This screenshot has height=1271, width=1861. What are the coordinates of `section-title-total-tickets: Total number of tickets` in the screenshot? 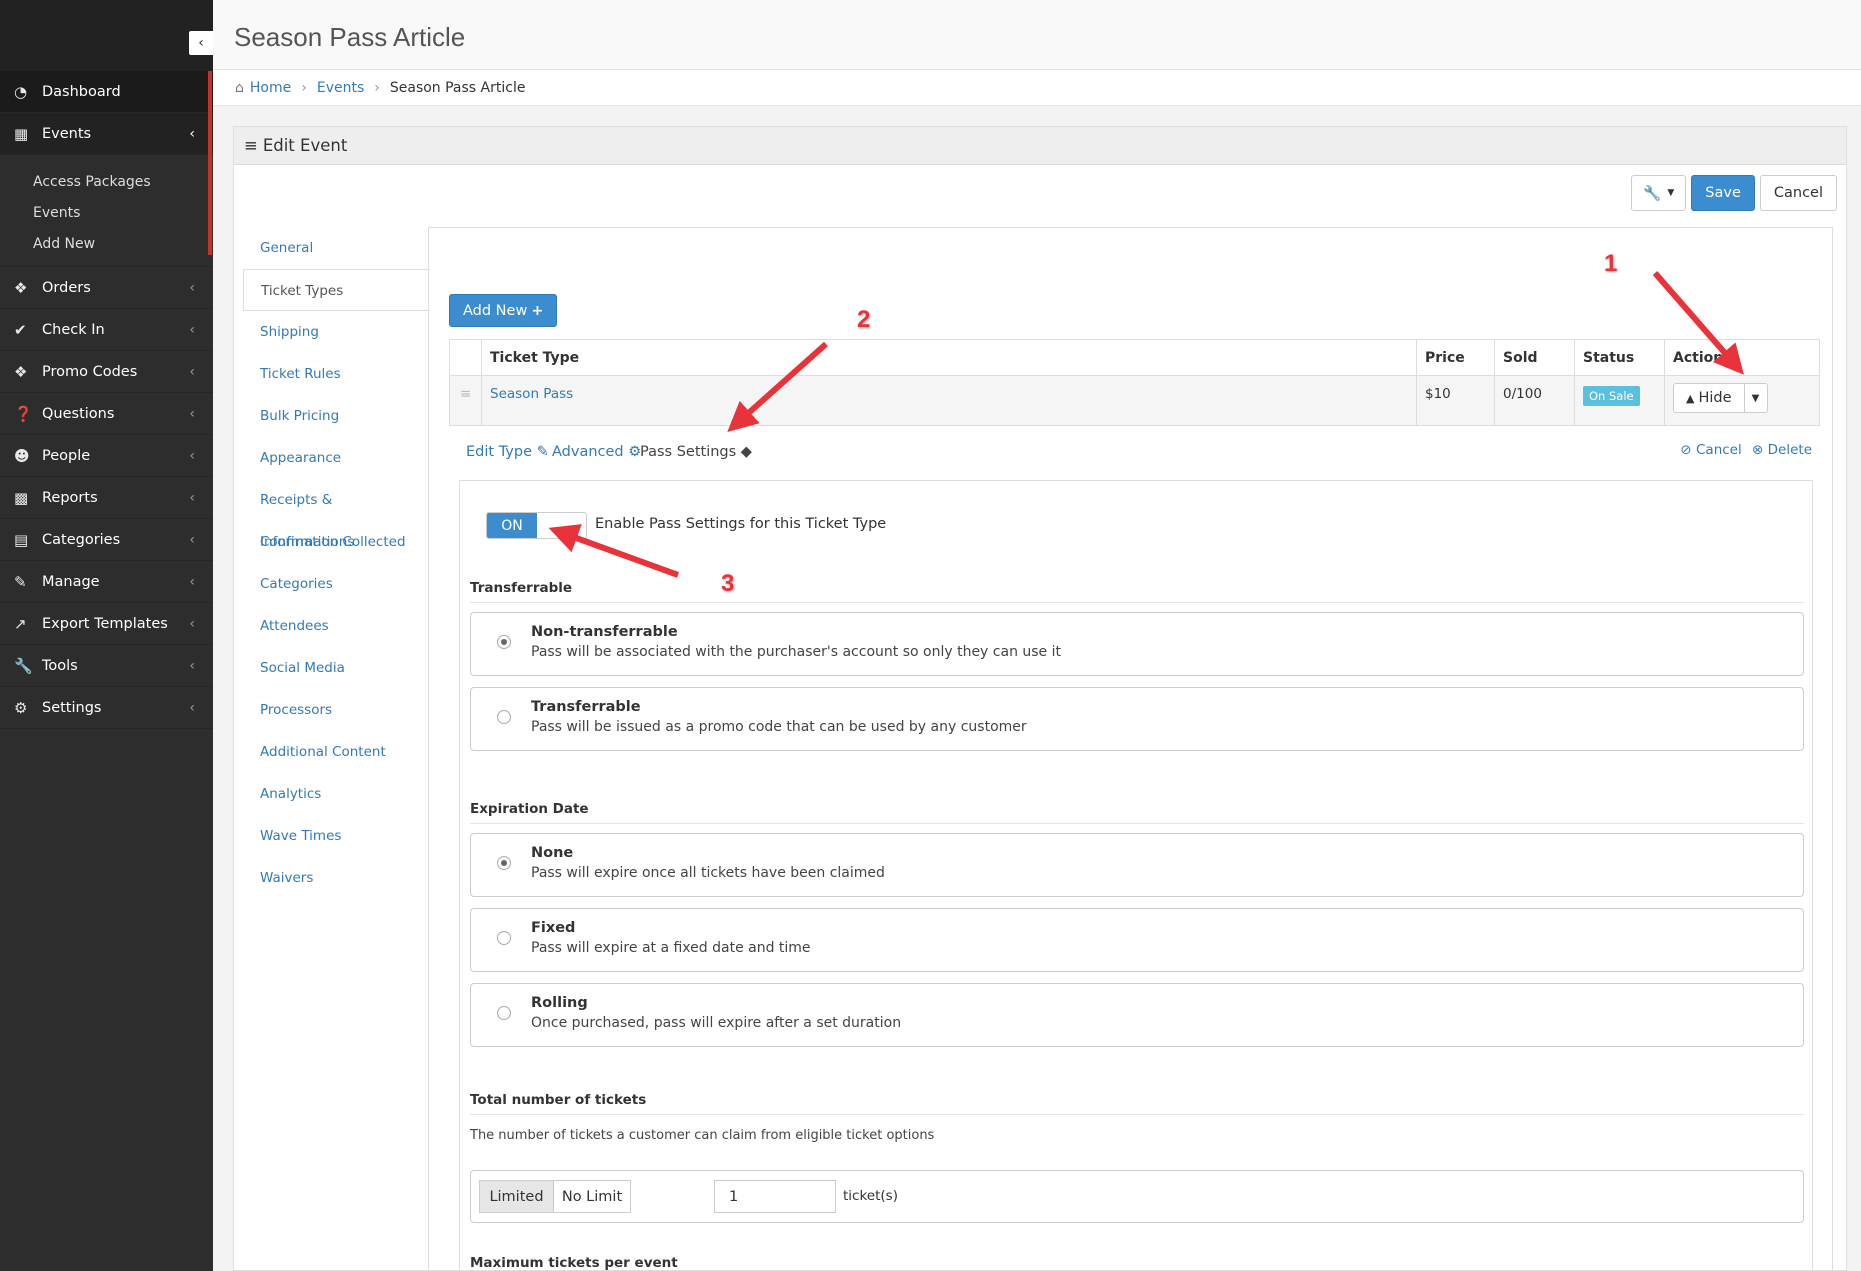 It's located at (1137, 1103).